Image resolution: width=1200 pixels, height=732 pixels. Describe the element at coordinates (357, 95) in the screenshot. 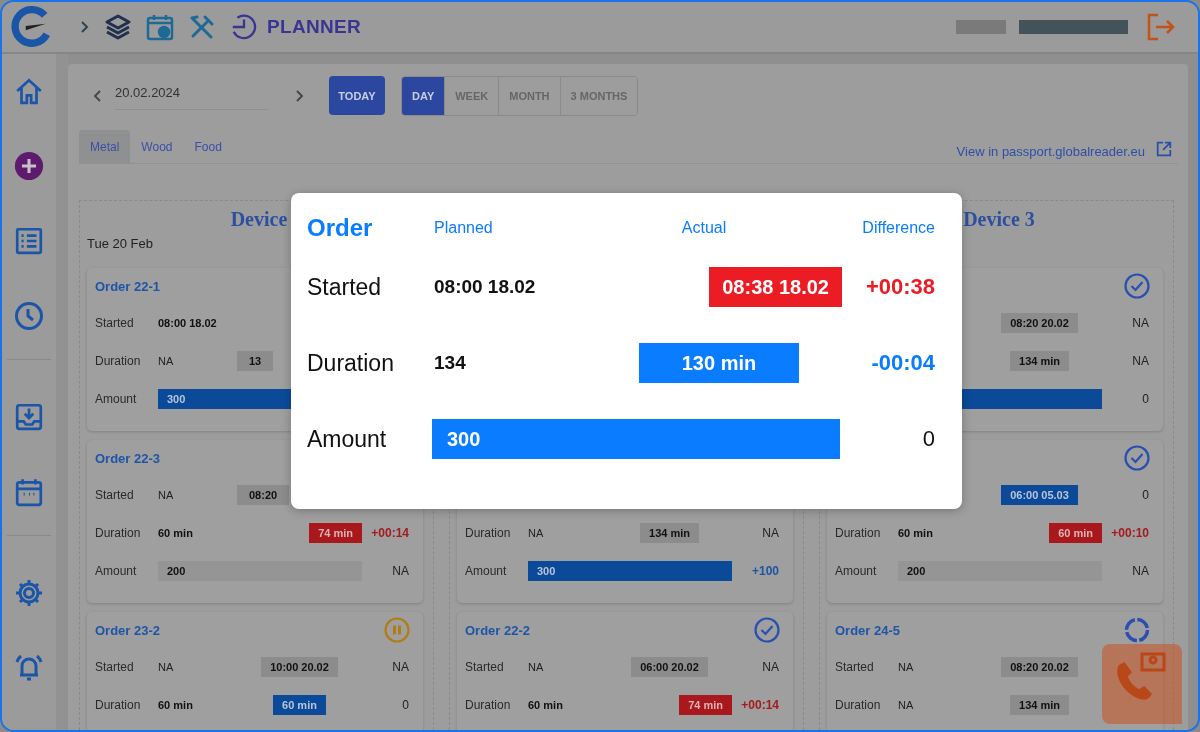

I see `today-button: TODAY` at that location.